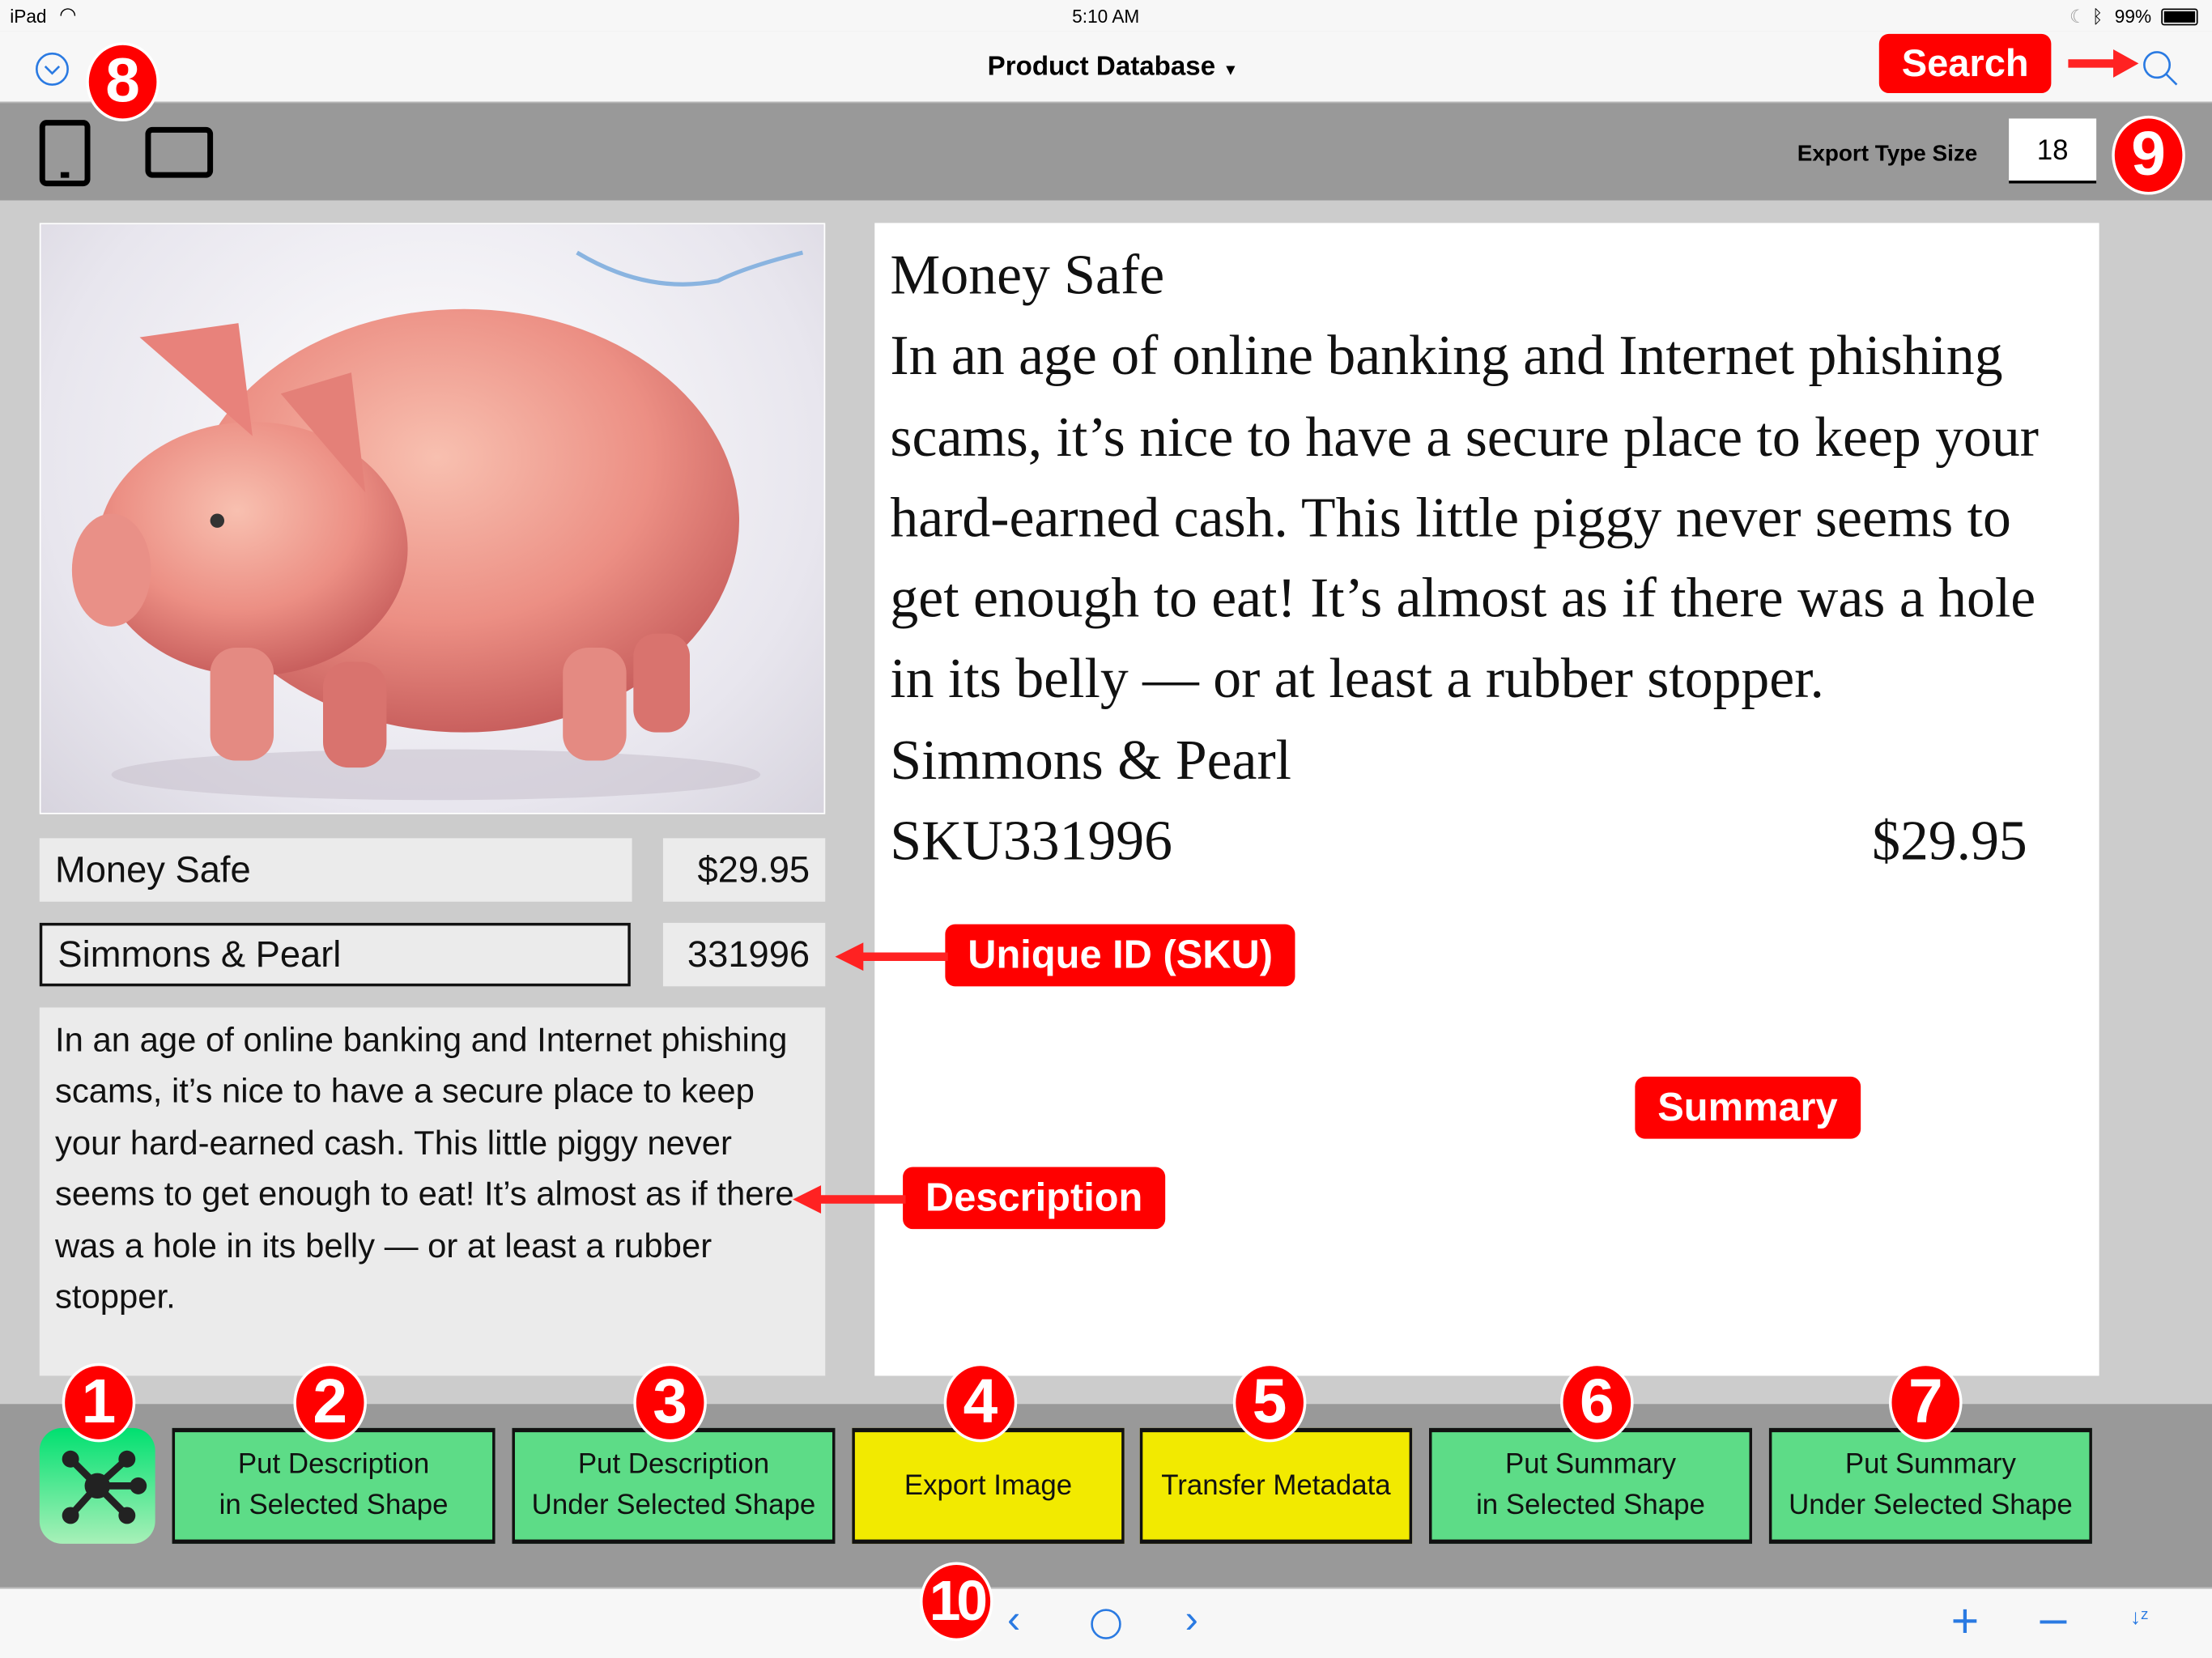 This screenshot has width=2212, height=1658. What do you see at coordinates (2139, 1618) in the screenshot?
I see `sort-icon: ↓ᶻ` at bounding box center [2139, 1618].